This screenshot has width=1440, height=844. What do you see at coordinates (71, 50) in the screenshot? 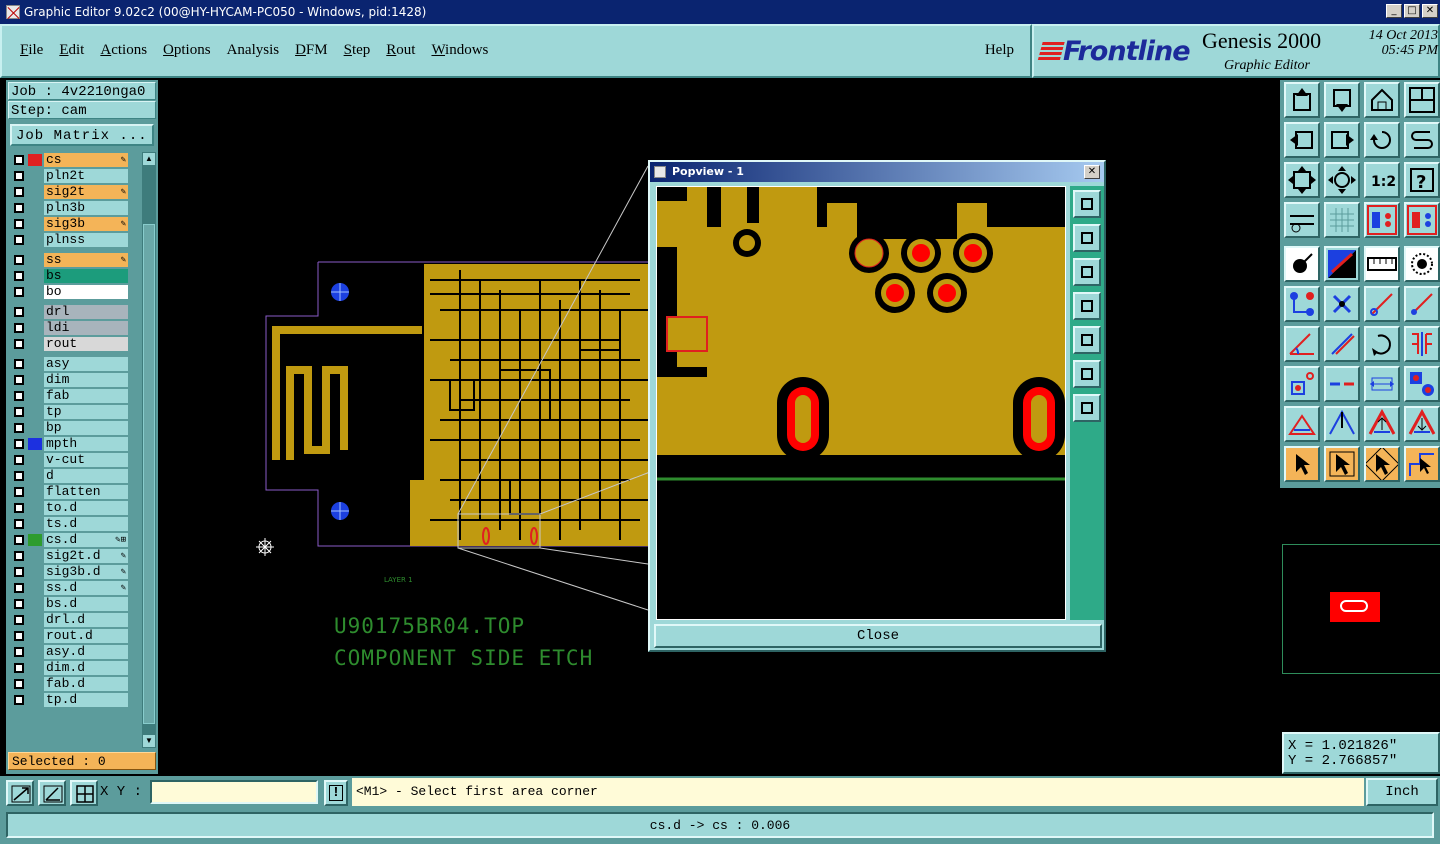
I see `menu-item-edit: Edit` at bounding box center [71, 50].